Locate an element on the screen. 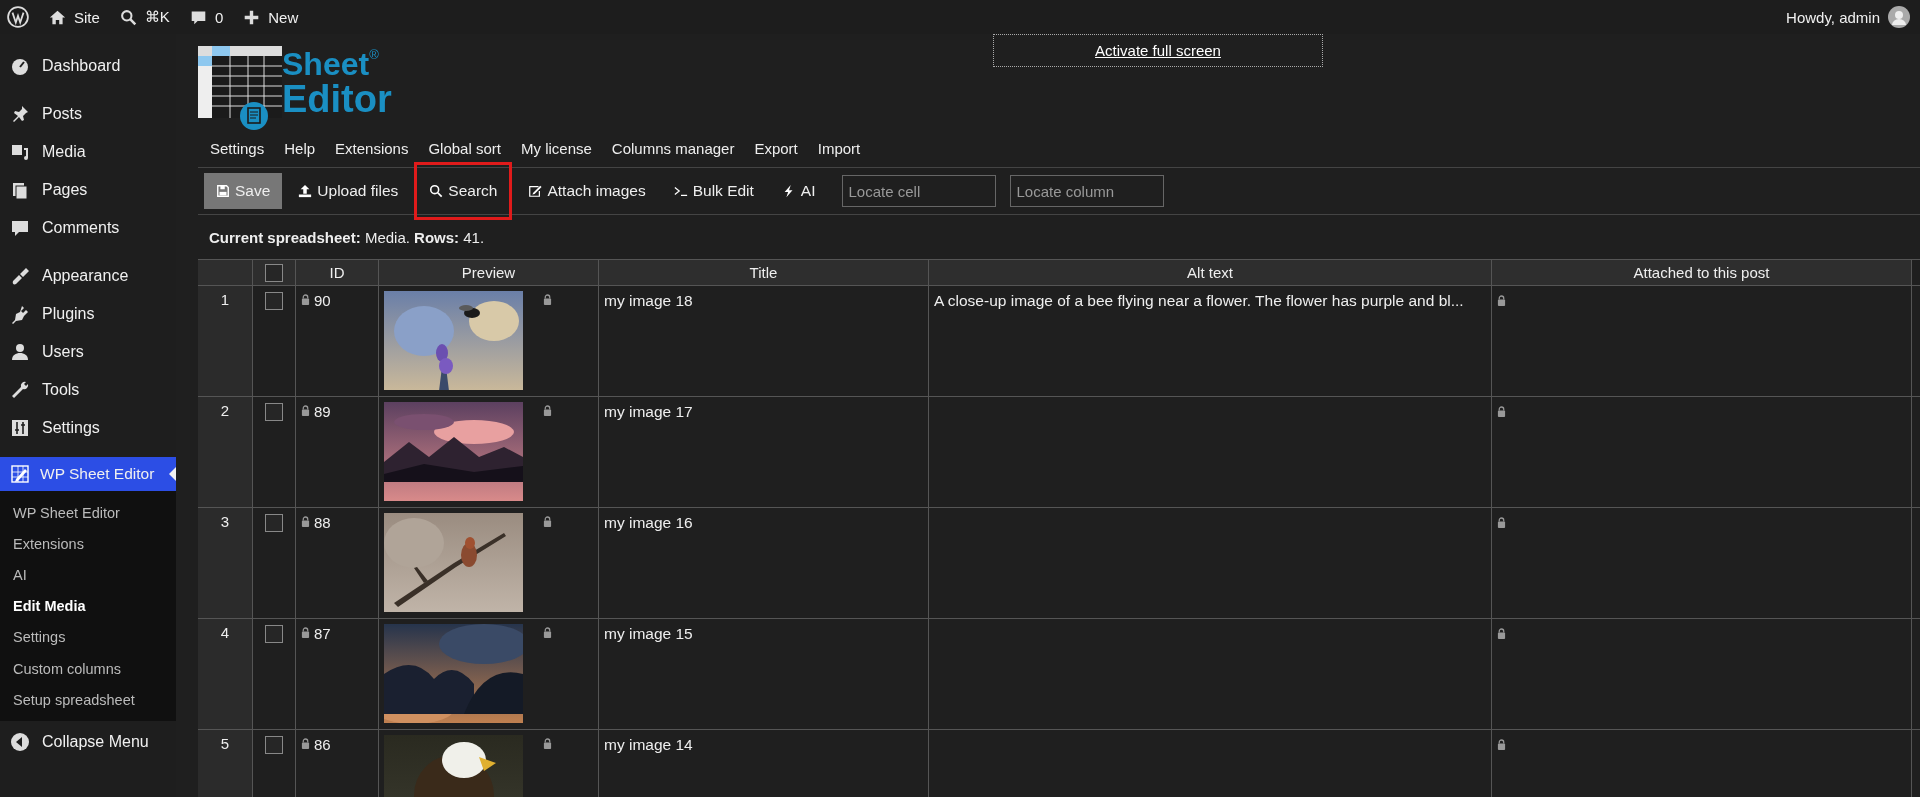  column-header: ID is located at coordinates (337, 273).